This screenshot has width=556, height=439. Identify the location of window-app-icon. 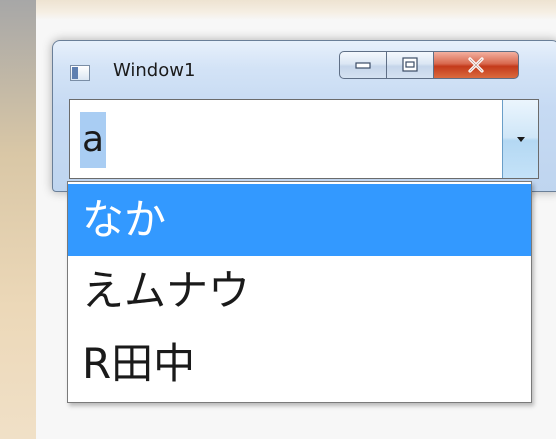
(80, 73).